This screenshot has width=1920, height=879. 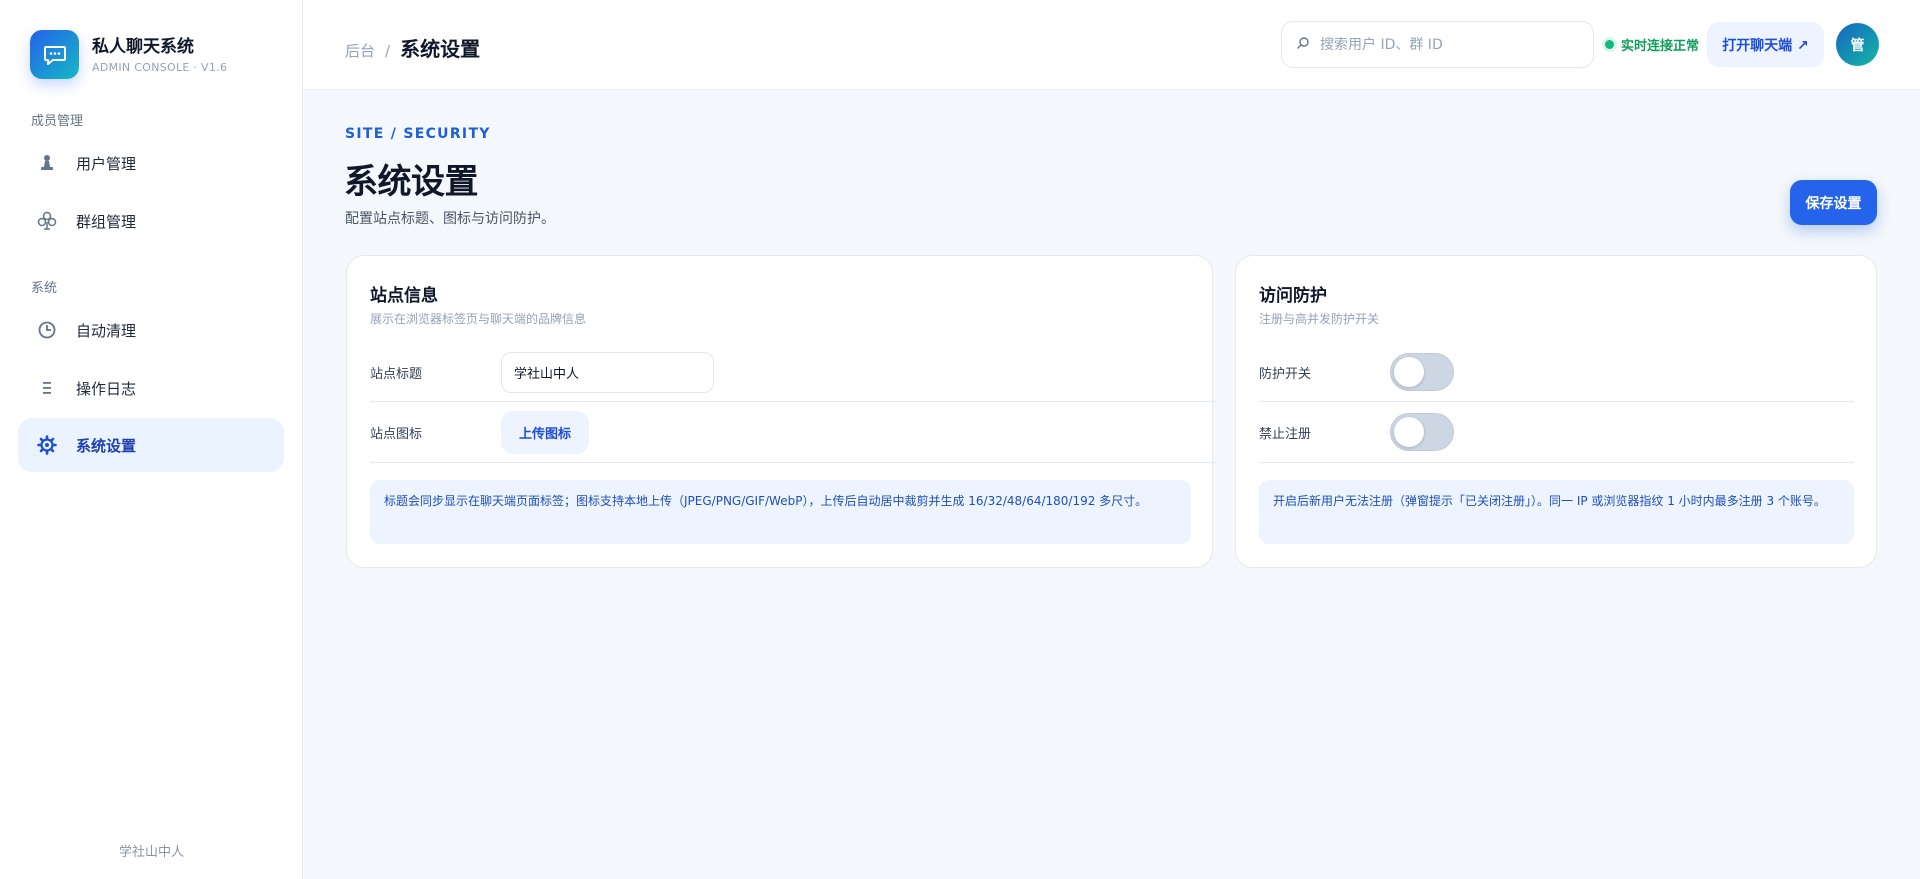 What do you see at coordinates (440, 49) in the screenshot?
I see `breadcrumb-current: 系统设置` at bounding box center [440, 49].